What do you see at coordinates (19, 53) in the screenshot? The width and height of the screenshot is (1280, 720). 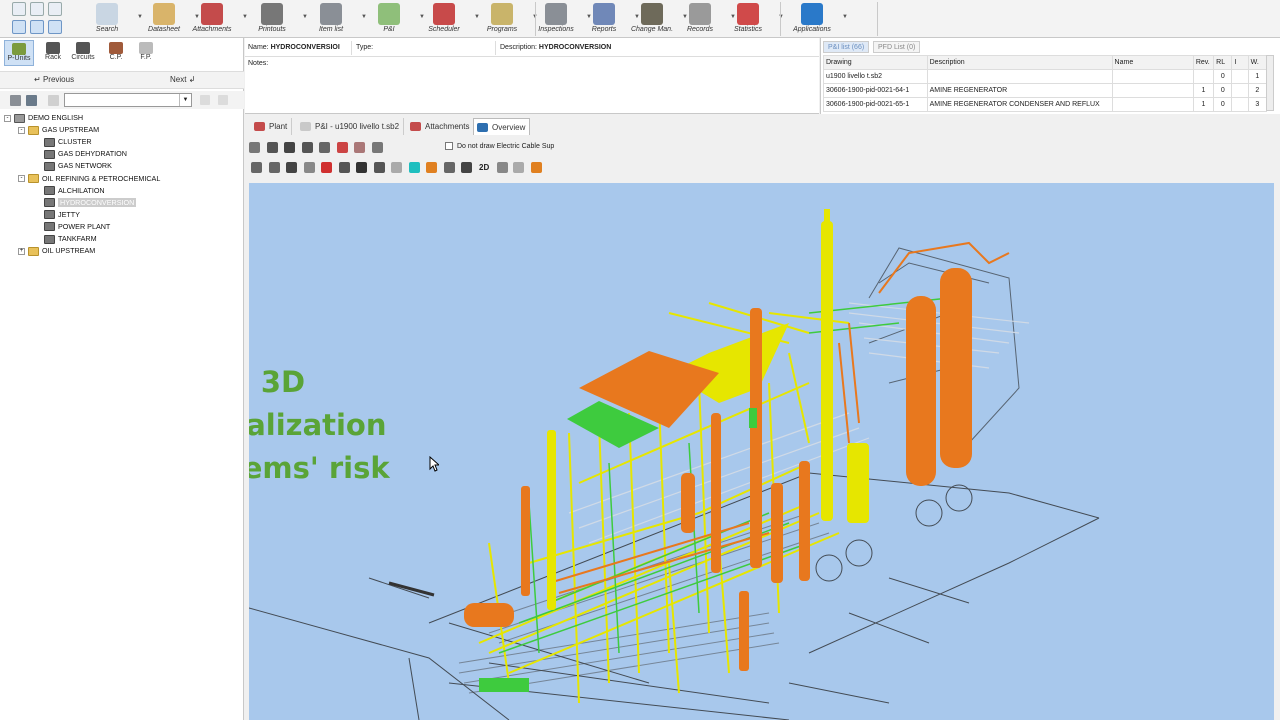 I see `tool-p-units: P-Units` at bounding box center [19, 53].